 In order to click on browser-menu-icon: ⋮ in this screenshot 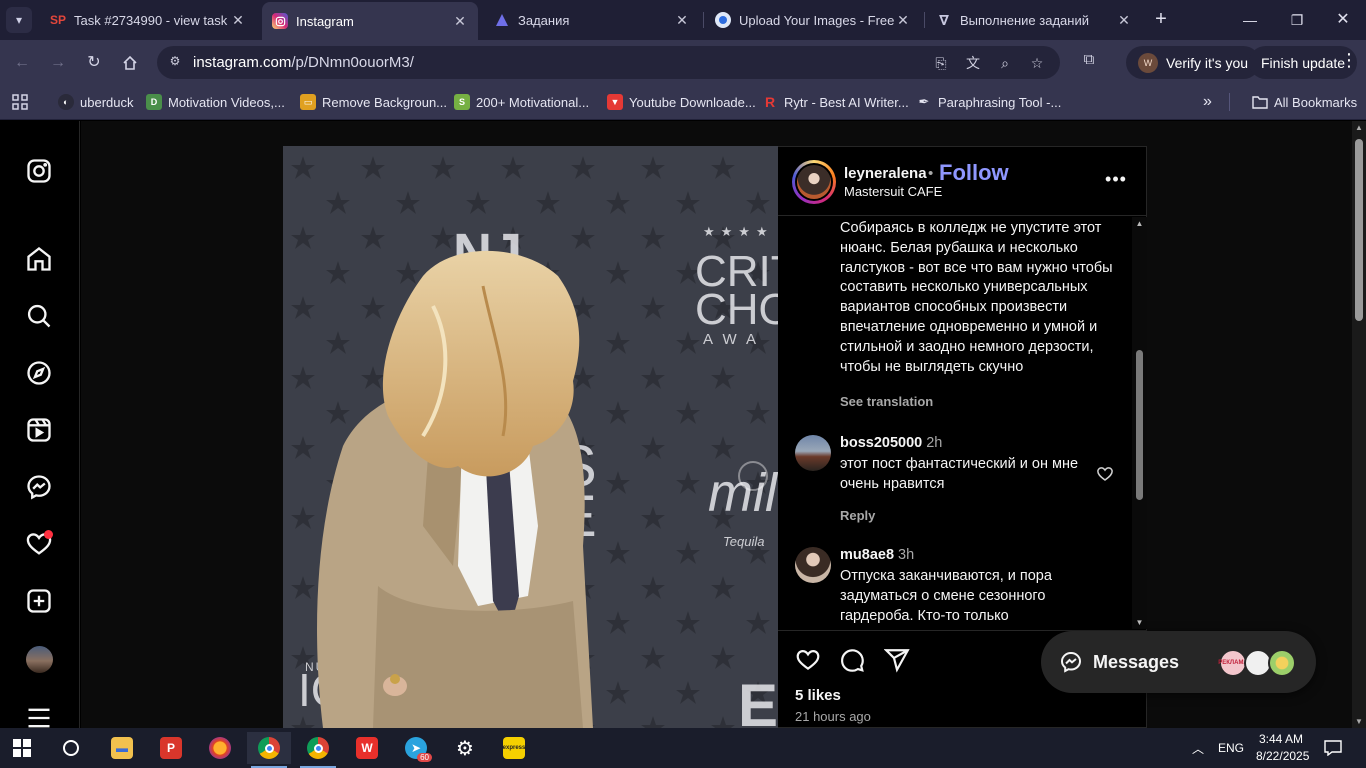, I will do `click(1349, 62)`.